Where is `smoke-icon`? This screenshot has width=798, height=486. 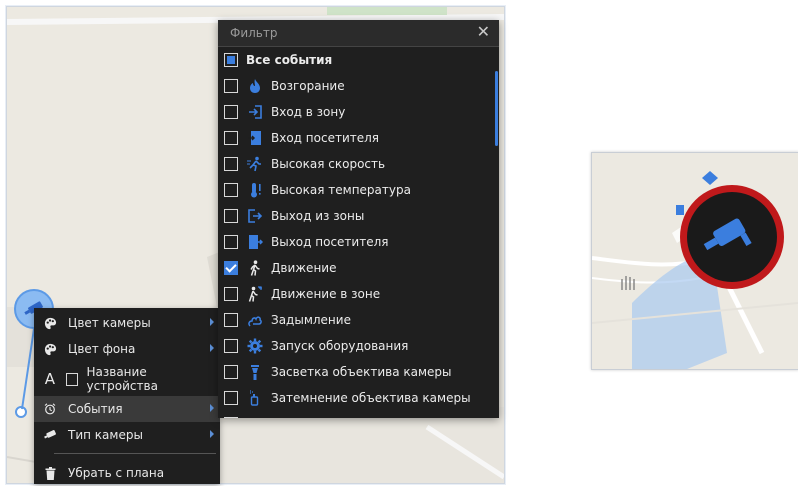
smoke-icon is located at coordinates (255, 320).